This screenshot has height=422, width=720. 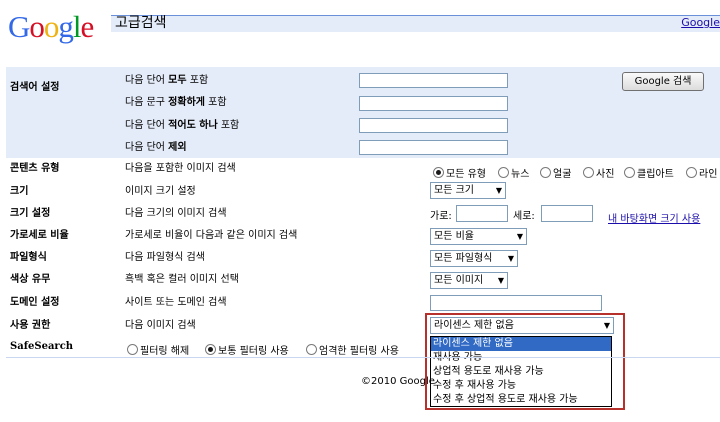 I want to click on width-input, so click(x=482, y=213).